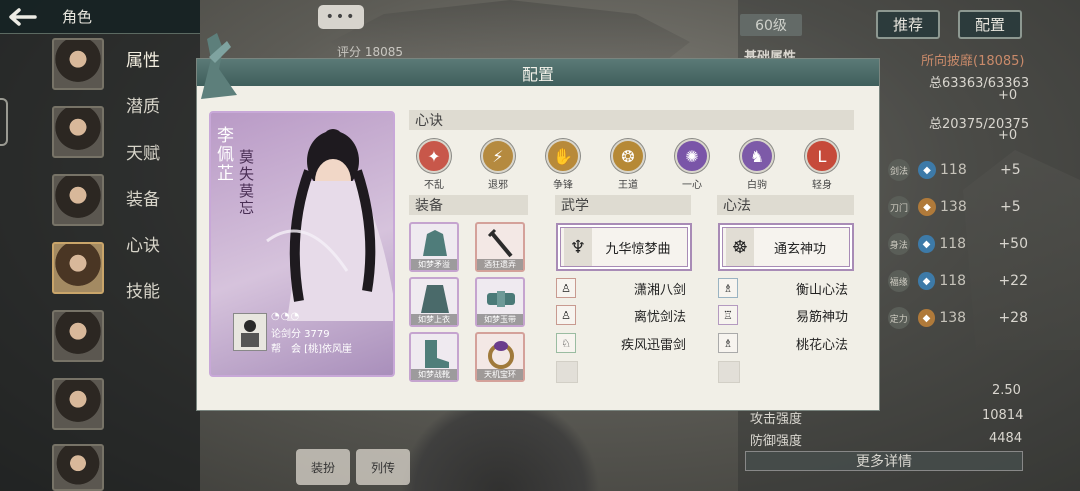 The image size is (1080, 491). Describe the element at coordinates (822, 156) in the screenshot. I see `xinjue-qingshen-icon: L` at that location.